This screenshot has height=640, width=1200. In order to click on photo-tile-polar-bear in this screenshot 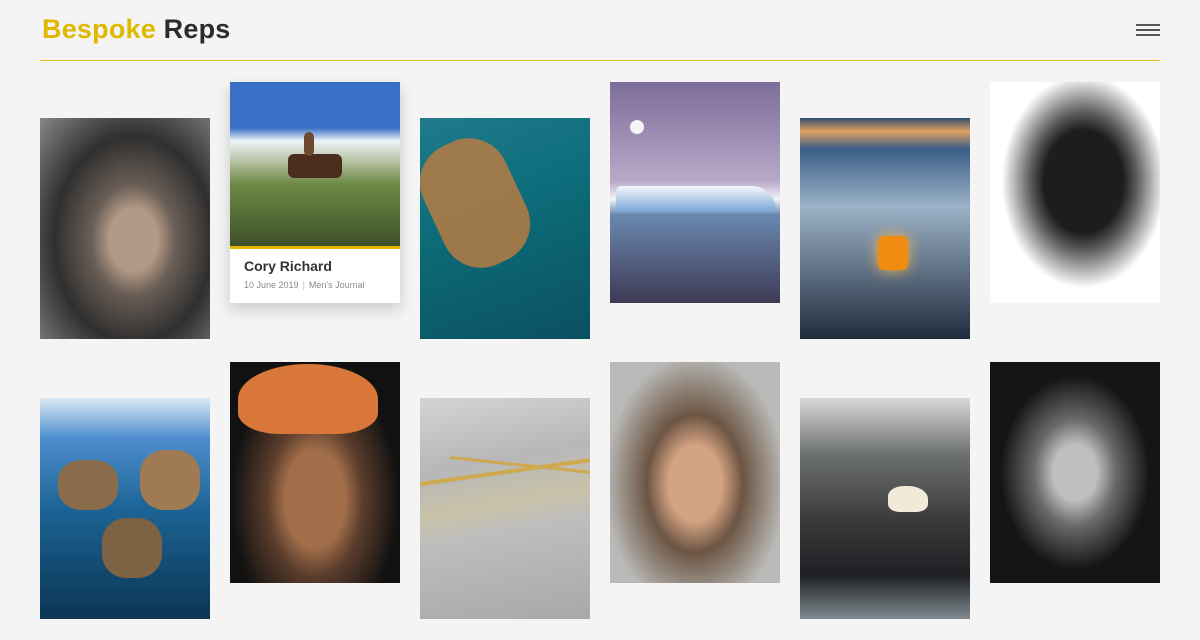, I will do `click(885, 508)`.